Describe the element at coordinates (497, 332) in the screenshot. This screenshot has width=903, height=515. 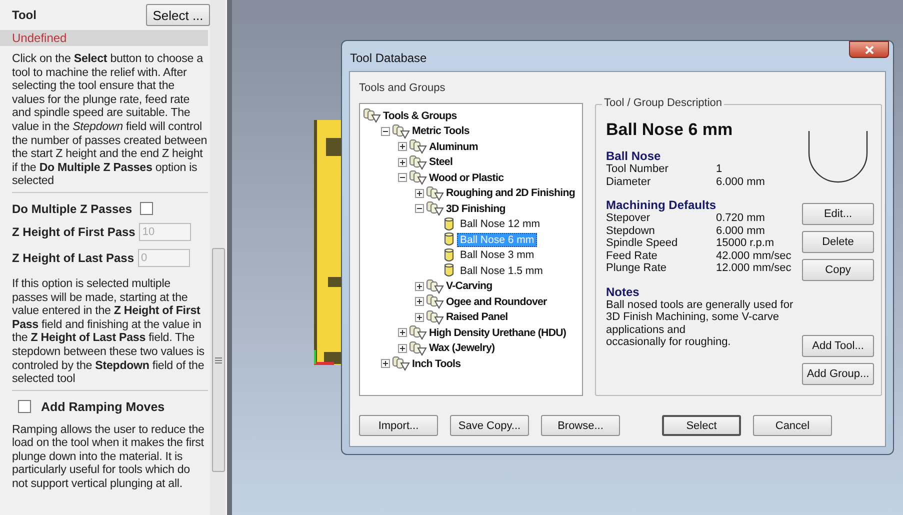
I see `tree-item: High Density Urethane (HDU)` at that location.